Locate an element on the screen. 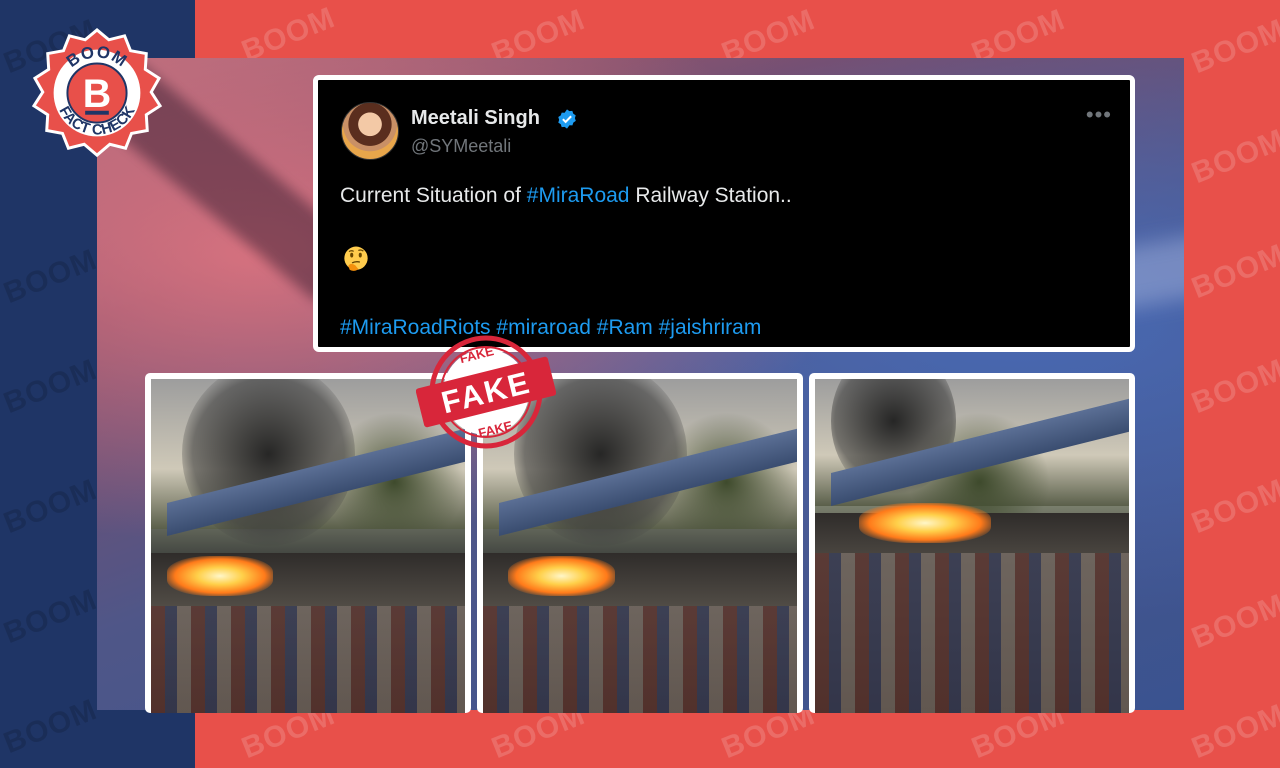  hashtag-link: #MiraRoad is located at coordinates (578, 195).